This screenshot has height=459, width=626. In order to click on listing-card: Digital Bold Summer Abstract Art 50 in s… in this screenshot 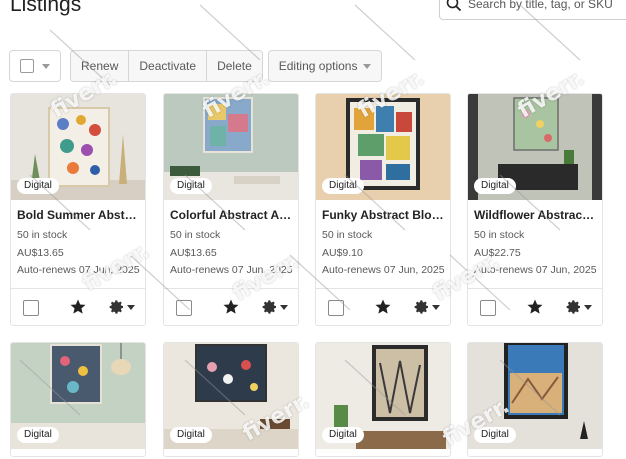, I will do `click(78, 209)`.